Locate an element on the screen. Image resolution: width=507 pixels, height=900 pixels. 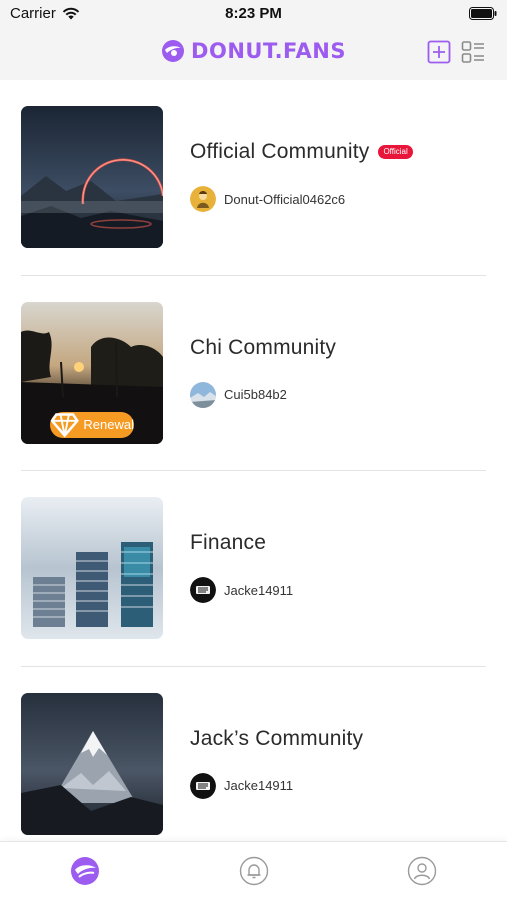
bell-icon is located at coordinates (254, 871).